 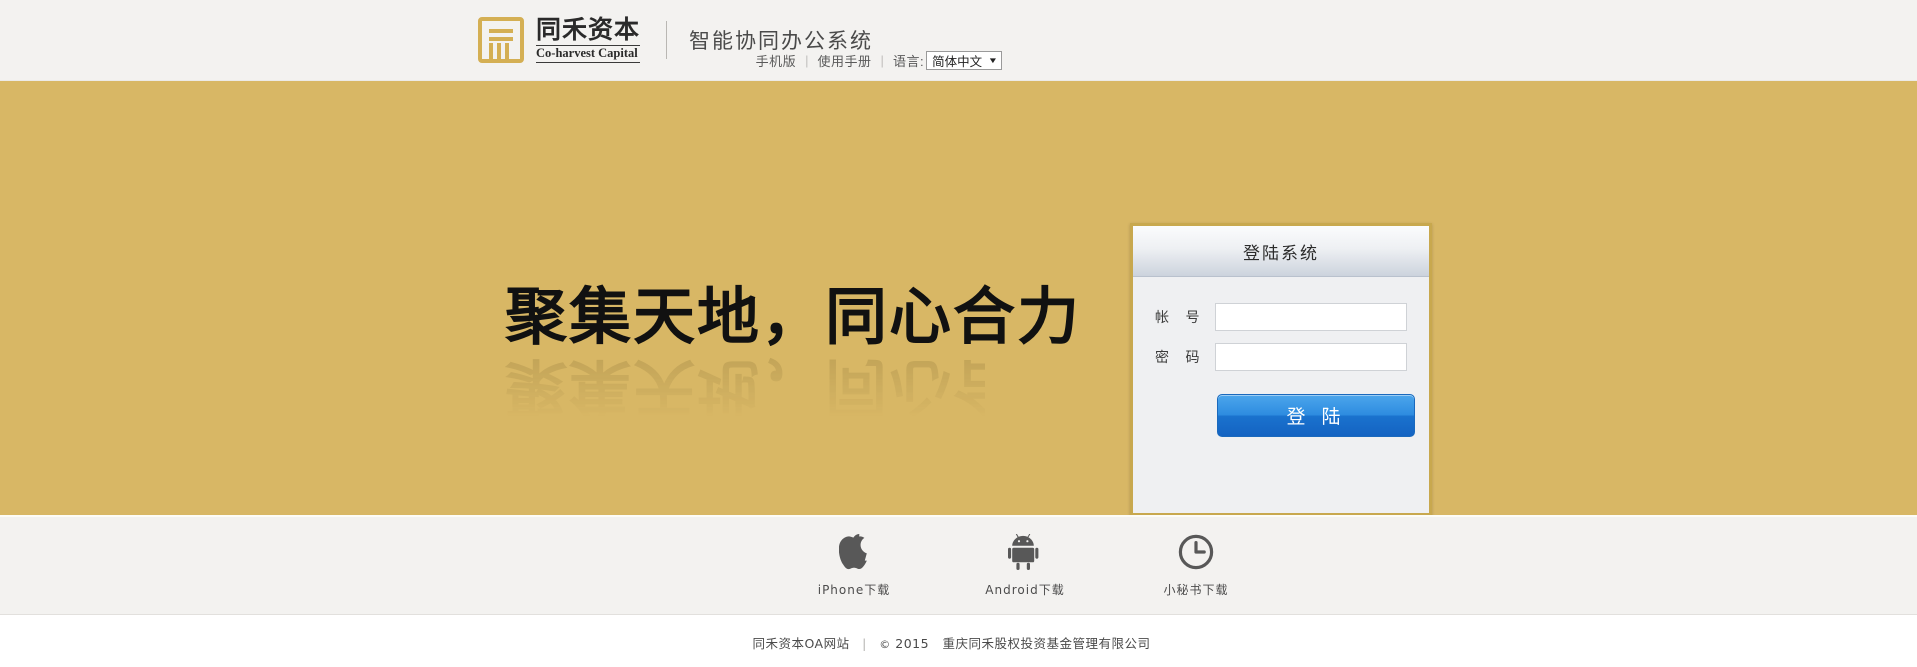 What do you see at coordinates (793, 316) in the screenshot?
I see `hero-slogan: 聚集天地，同心合力` at bounding box center [793, 316].